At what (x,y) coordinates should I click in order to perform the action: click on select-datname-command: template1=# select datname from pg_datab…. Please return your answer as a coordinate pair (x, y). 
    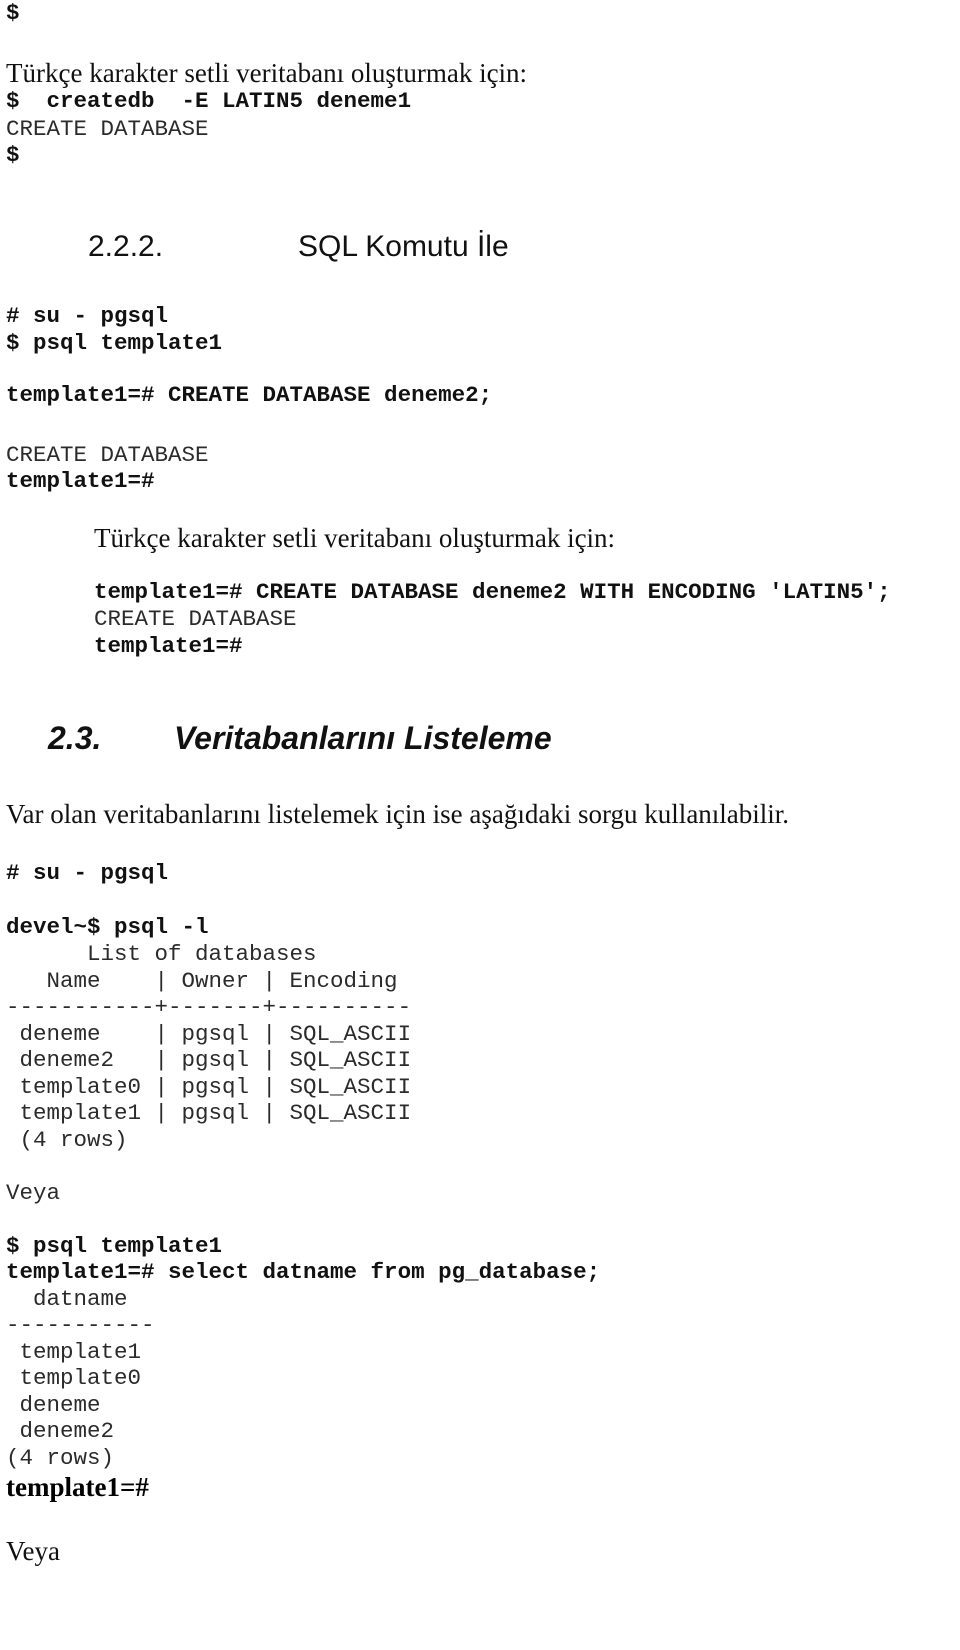
    Looking at the image, I should click on (303, 1272).